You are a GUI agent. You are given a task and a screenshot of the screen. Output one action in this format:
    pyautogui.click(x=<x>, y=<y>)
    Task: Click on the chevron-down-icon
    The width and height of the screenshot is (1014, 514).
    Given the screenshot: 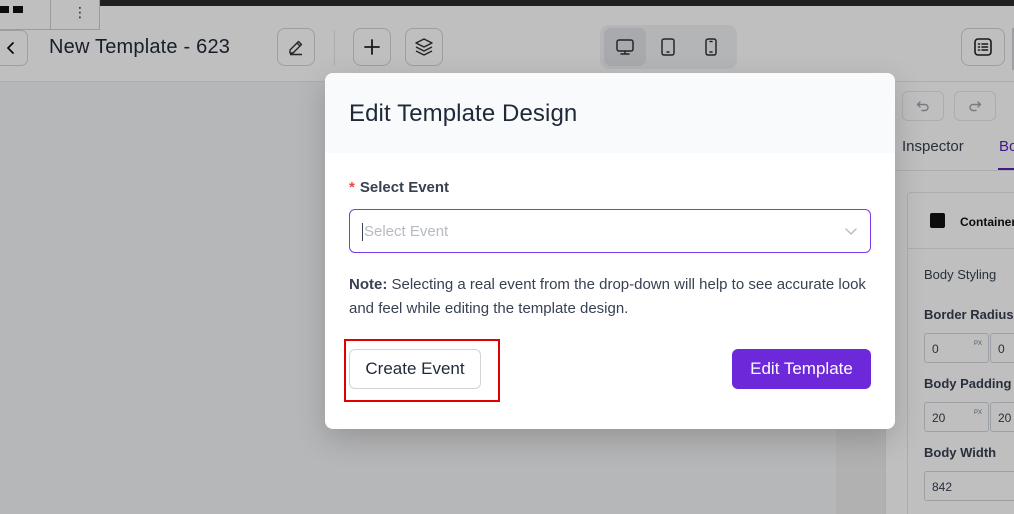 What is the action you would take?
    pyautogui.click(x=851, y=231)
    